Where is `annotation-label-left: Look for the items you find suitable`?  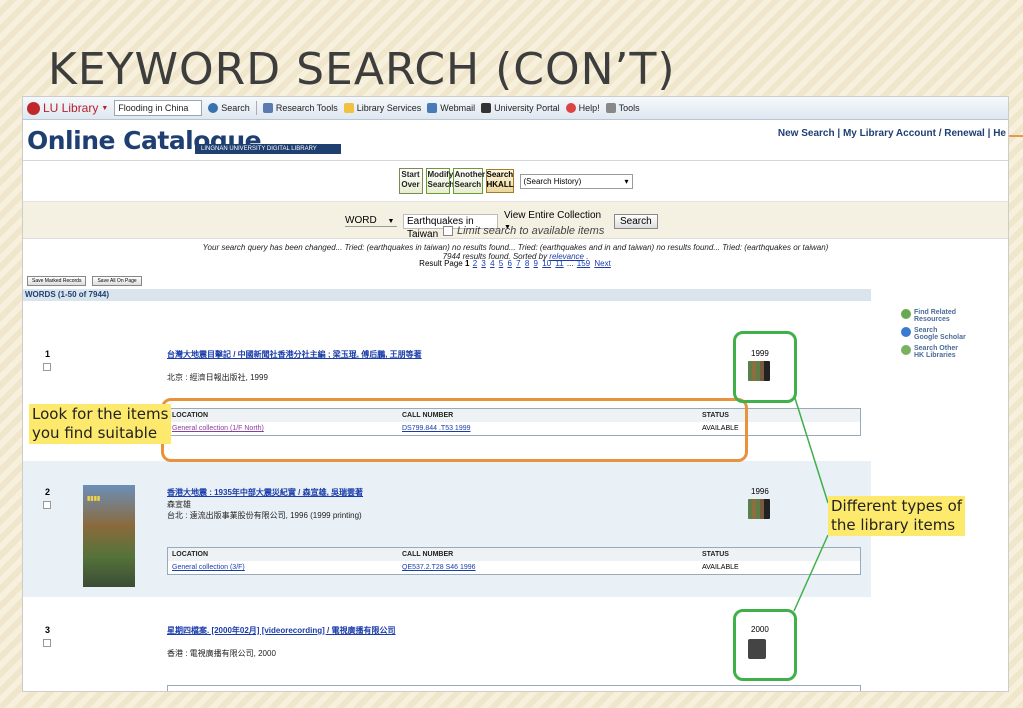
annotation-label-left: Look for the items you find suitable is located at coordinates (100, 424).